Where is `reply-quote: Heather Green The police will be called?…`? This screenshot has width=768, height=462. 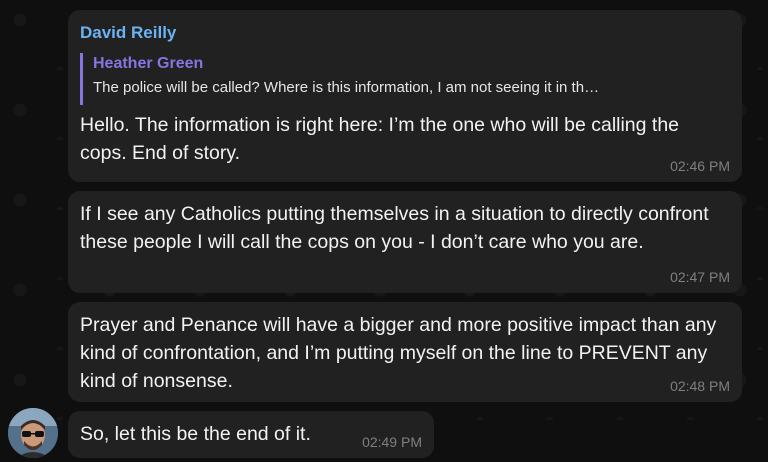
reply-quote: Heather Green The police will be called?… is located at coordinates (404, 79).